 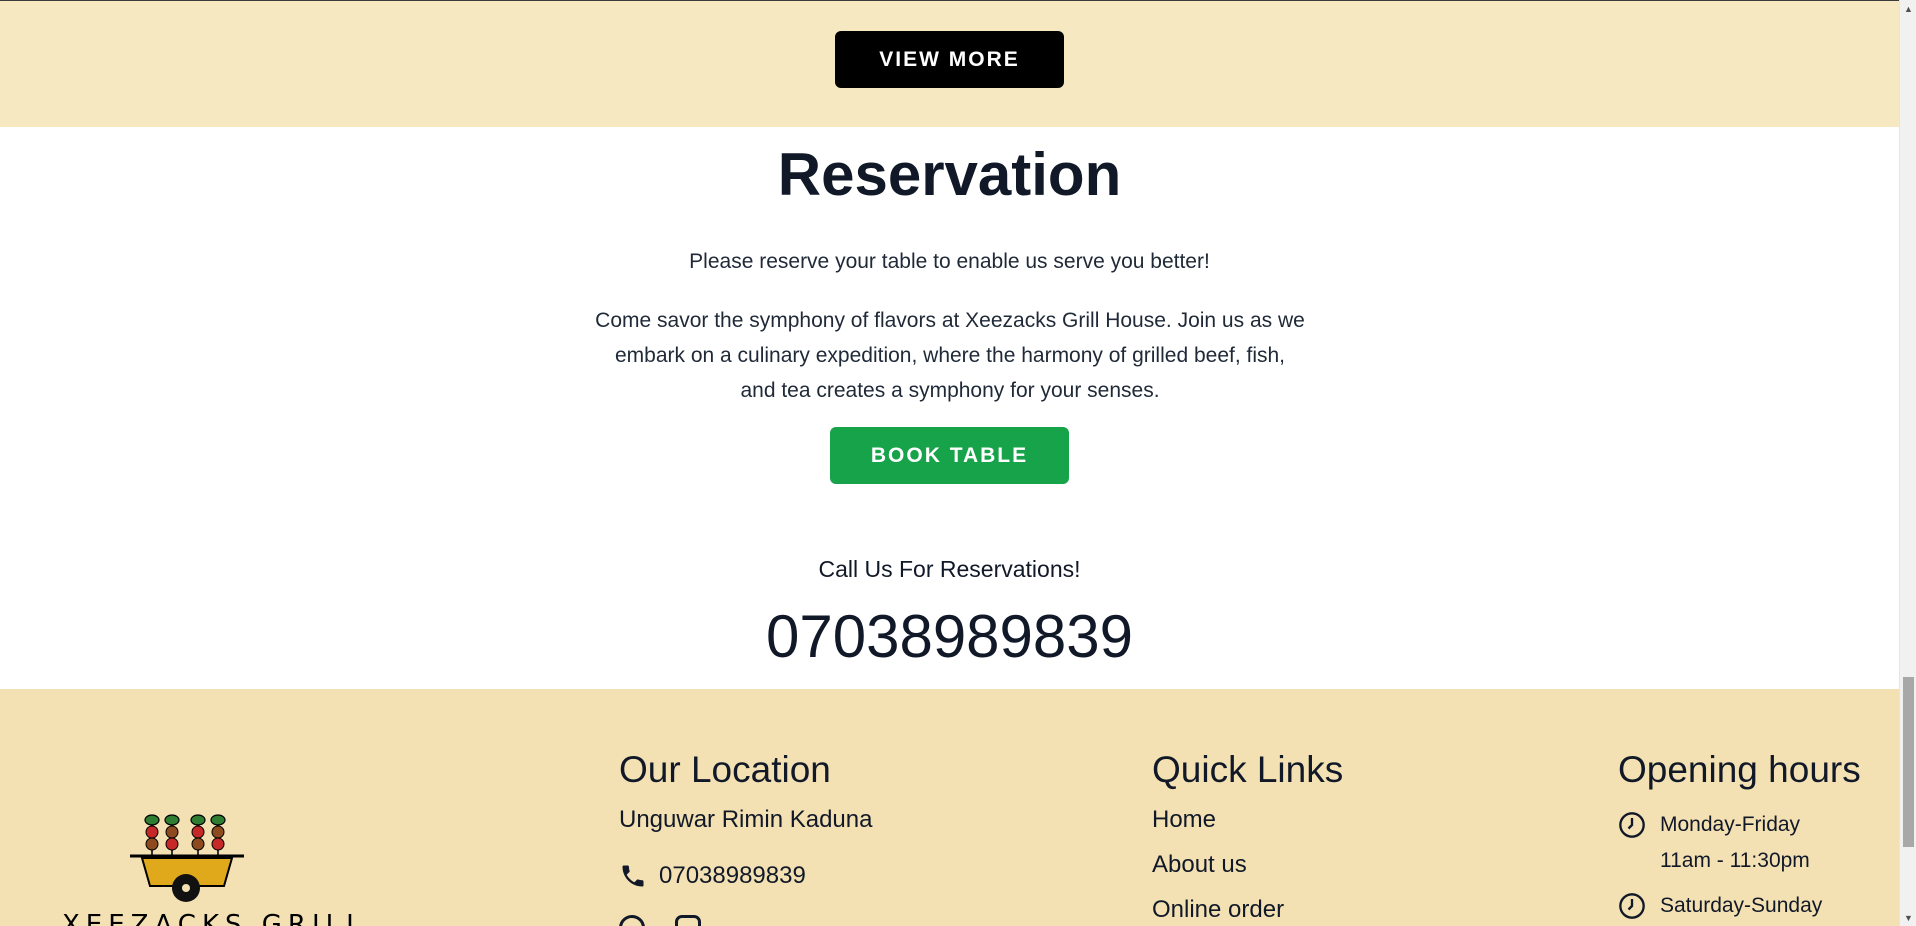 I want to click on opening-days: Saturday-Sunday, so click(x=1741, y=905).